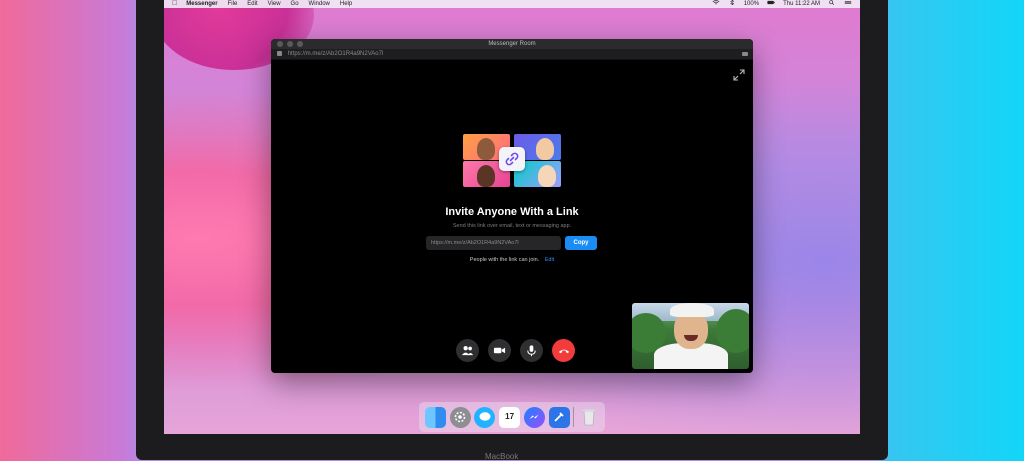 The image size is (1024, 461). I want to click on link-row: Copy, so click(511, 243).